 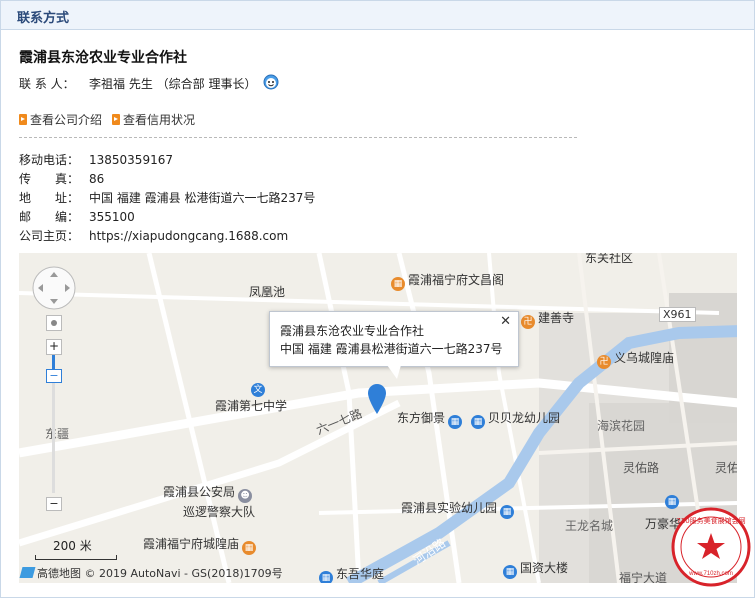 I want to click on info-window-title: 霞浦县东沧农业专业合作社, so click(x=352, y=331).